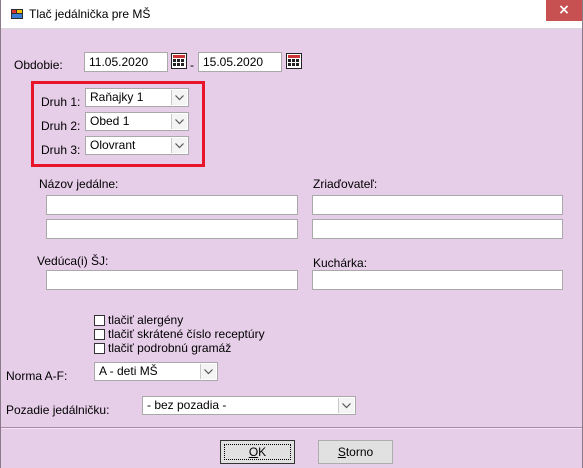 The height and width of the screenshot is (468, 583). What do you see at coordinates (170, 348) in the screenshot?
I see `detailed-grammage-label: tlačiť podrobnú gramáž` at bounding box center [170, 348].